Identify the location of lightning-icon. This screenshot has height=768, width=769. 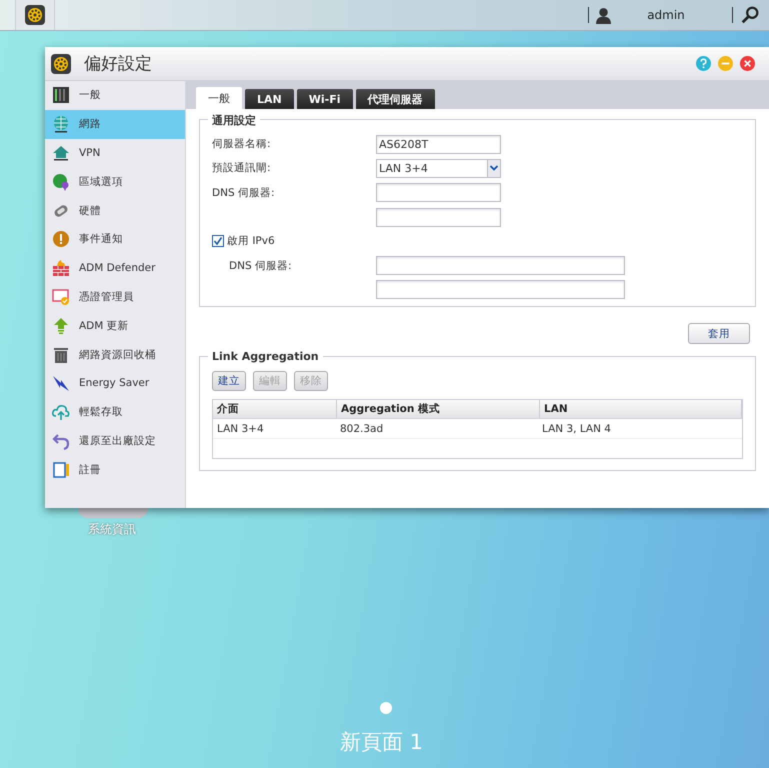
(61, 383).